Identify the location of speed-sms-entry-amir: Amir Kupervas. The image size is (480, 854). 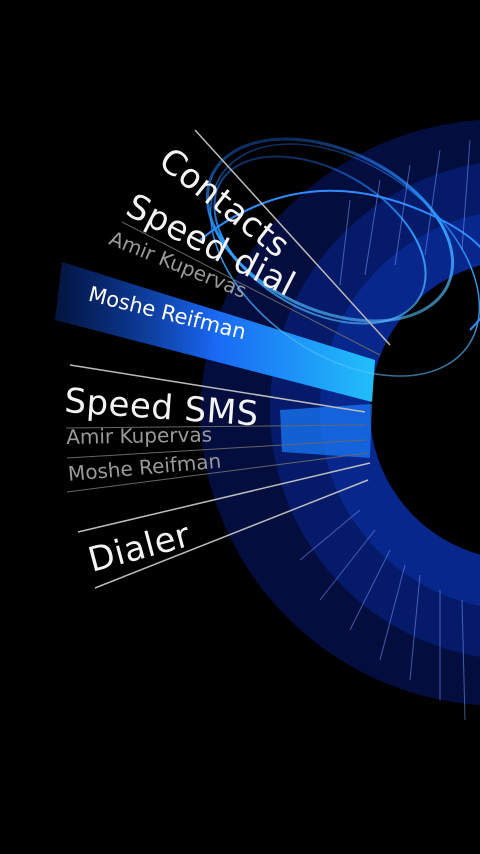
(139, 435).